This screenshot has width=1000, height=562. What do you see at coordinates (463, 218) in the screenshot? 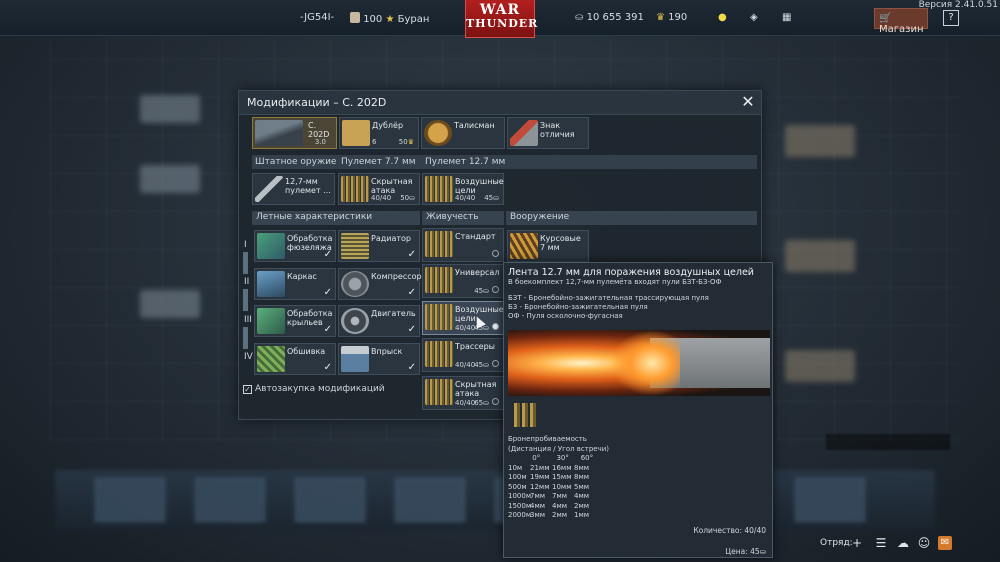
I see `survivability-header: Живучесть` at bounding box center [463, 218].